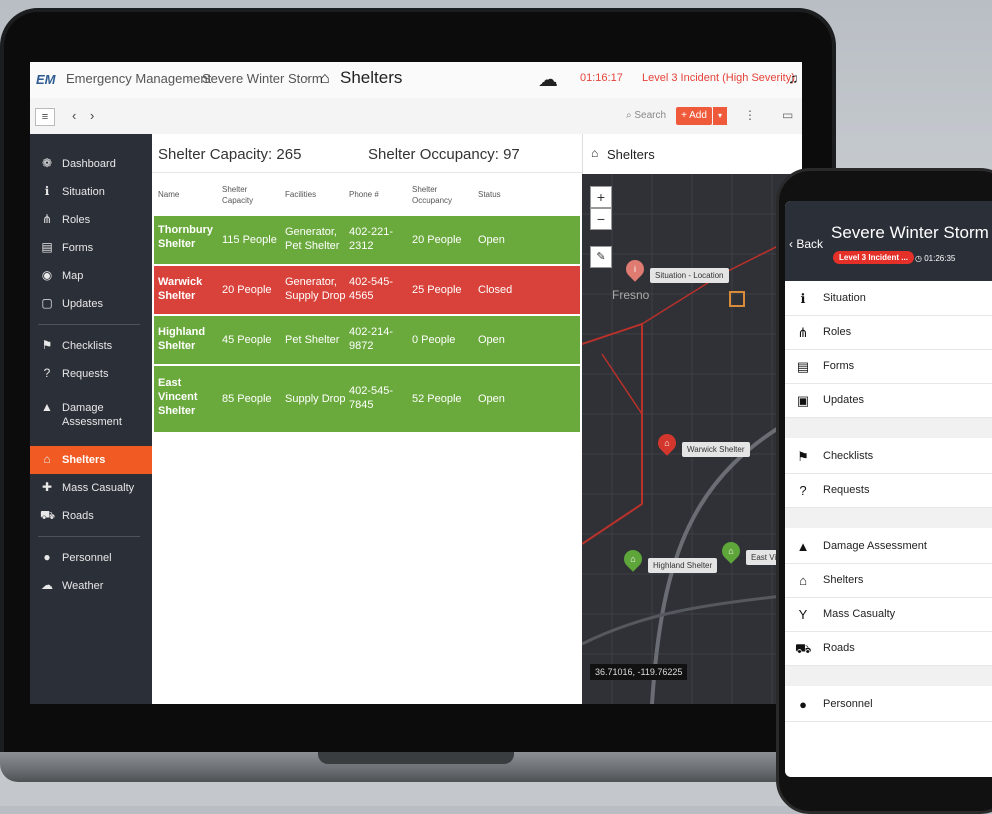  What do you see at coordinates (432, 195) in the screenshot?
I see `column-header-occupancy: Shelter Occupancy` at bounding box center [432, 195].